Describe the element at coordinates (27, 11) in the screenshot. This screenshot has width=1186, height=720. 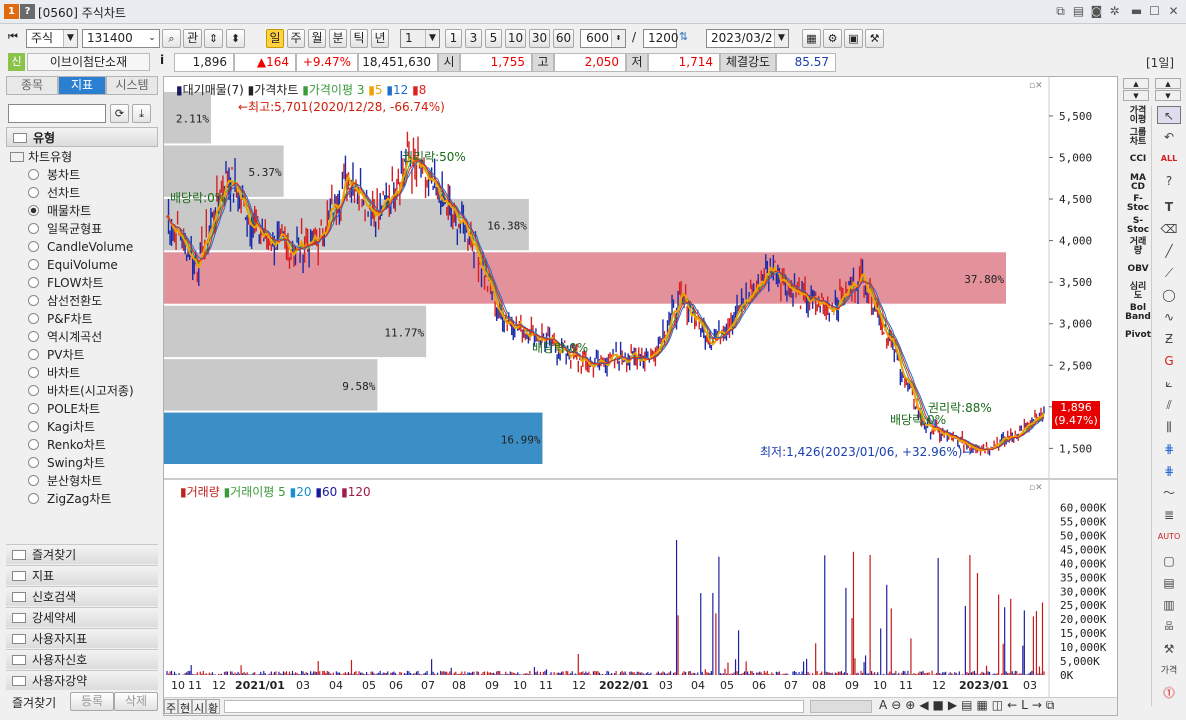
I see `help-icon: ?` at that location.